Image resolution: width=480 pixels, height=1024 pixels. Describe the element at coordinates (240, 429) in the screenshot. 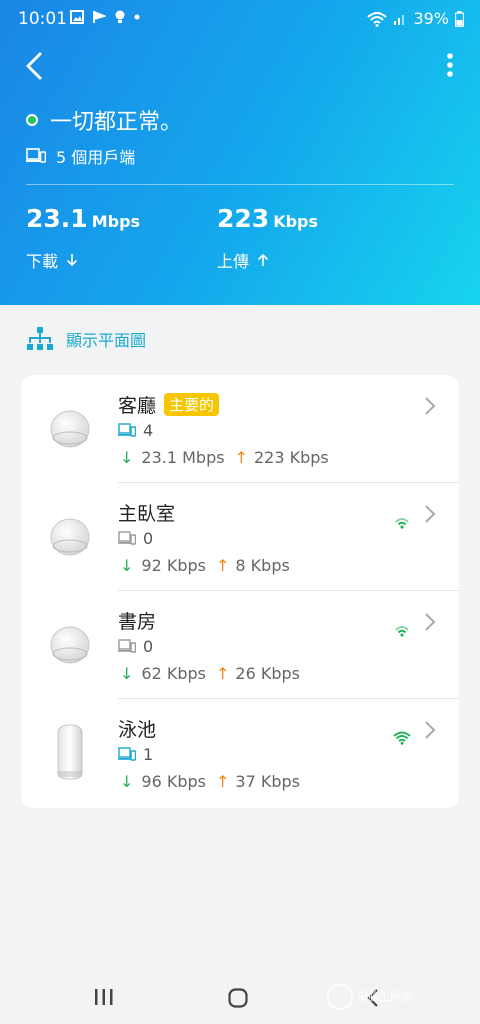

I see `device-row: 客廳 主要的 4 ↓ 23.1 Mbps ↑ 223 Kbps` at that location.